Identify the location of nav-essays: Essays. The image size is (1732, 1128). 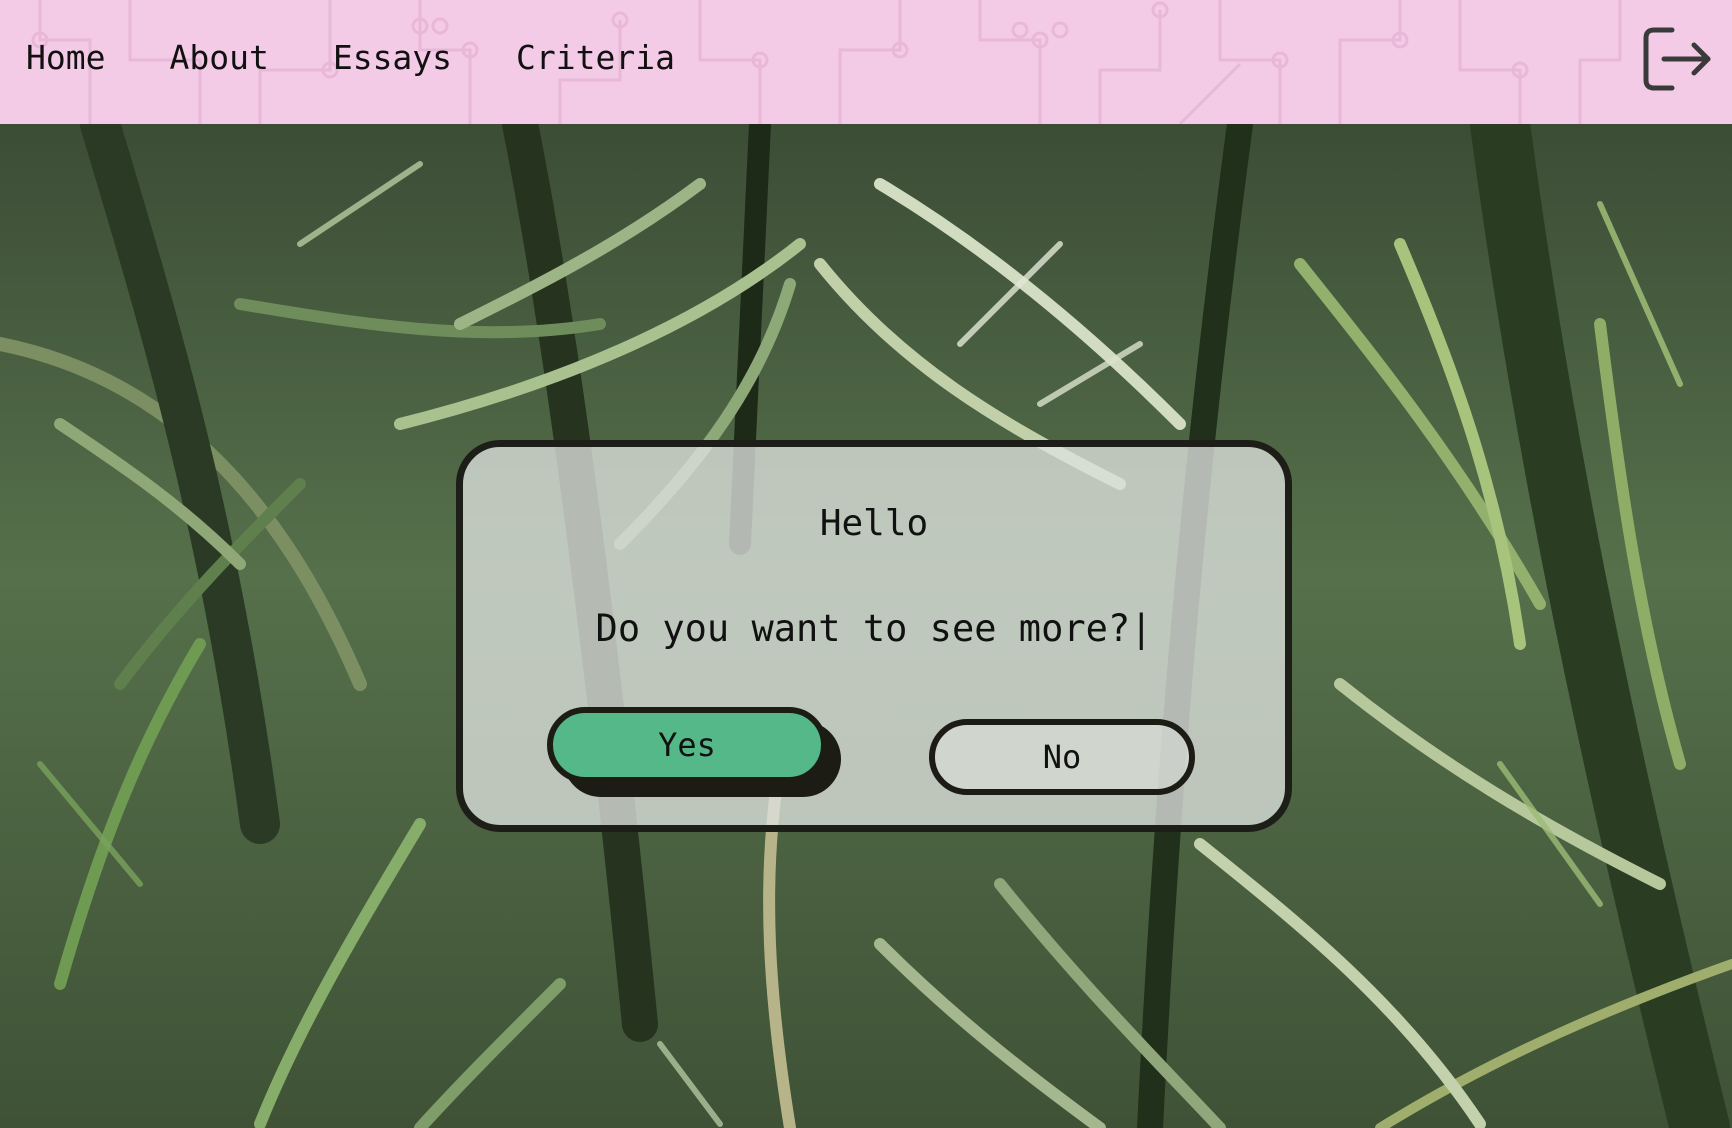
(392, 58).